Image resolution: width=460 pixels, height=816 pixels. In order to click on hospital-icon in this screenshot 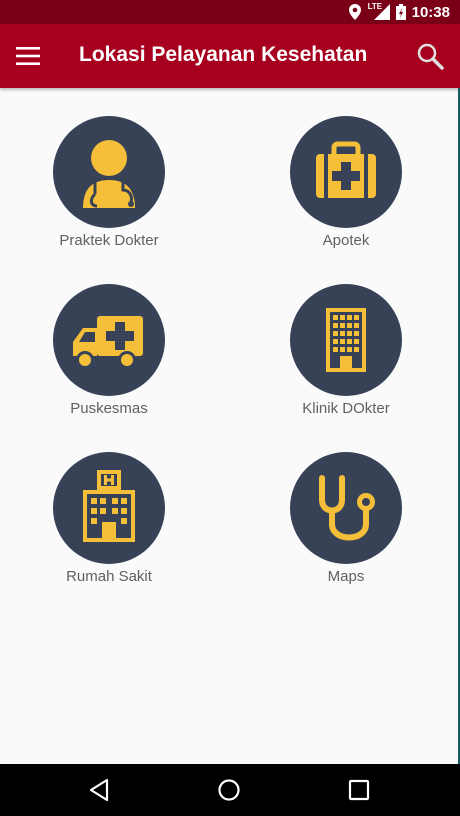, I will do `click(109, 506)`.